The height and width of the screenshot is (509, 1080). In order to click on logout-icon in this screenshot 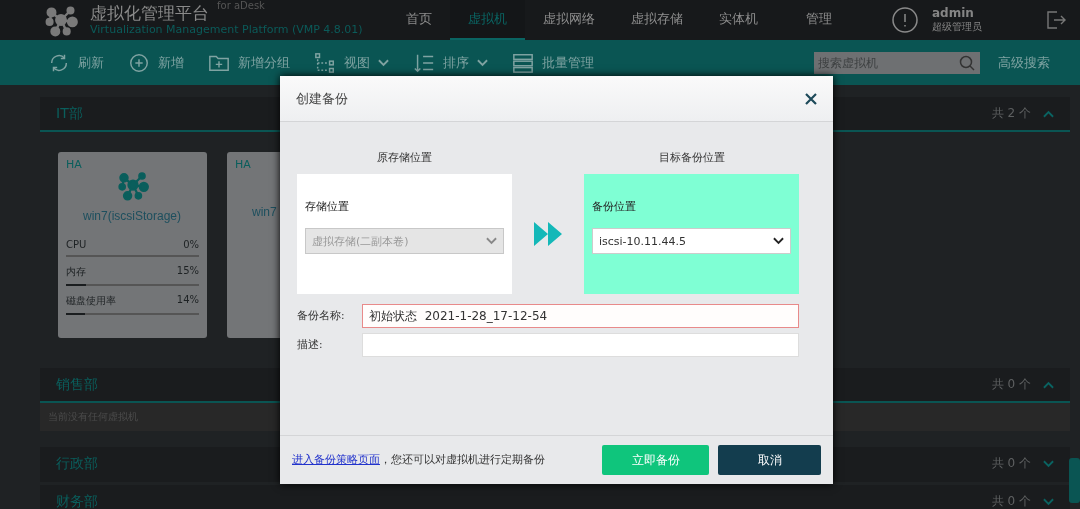, I will do `click(1056, 20)`.